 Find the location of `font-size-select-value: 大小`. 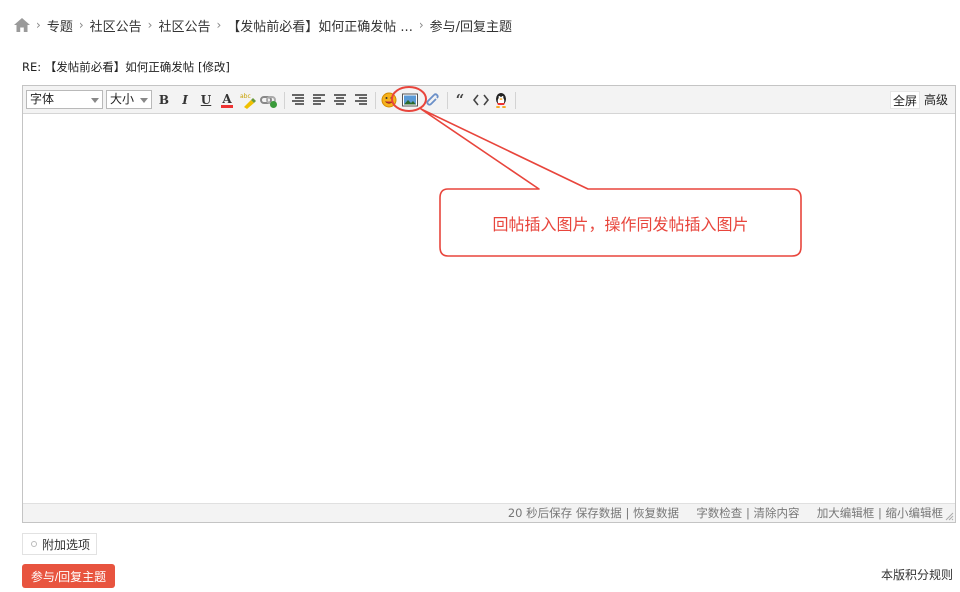

font-size-select-value: 大小 is located at coordinates (122, 99).